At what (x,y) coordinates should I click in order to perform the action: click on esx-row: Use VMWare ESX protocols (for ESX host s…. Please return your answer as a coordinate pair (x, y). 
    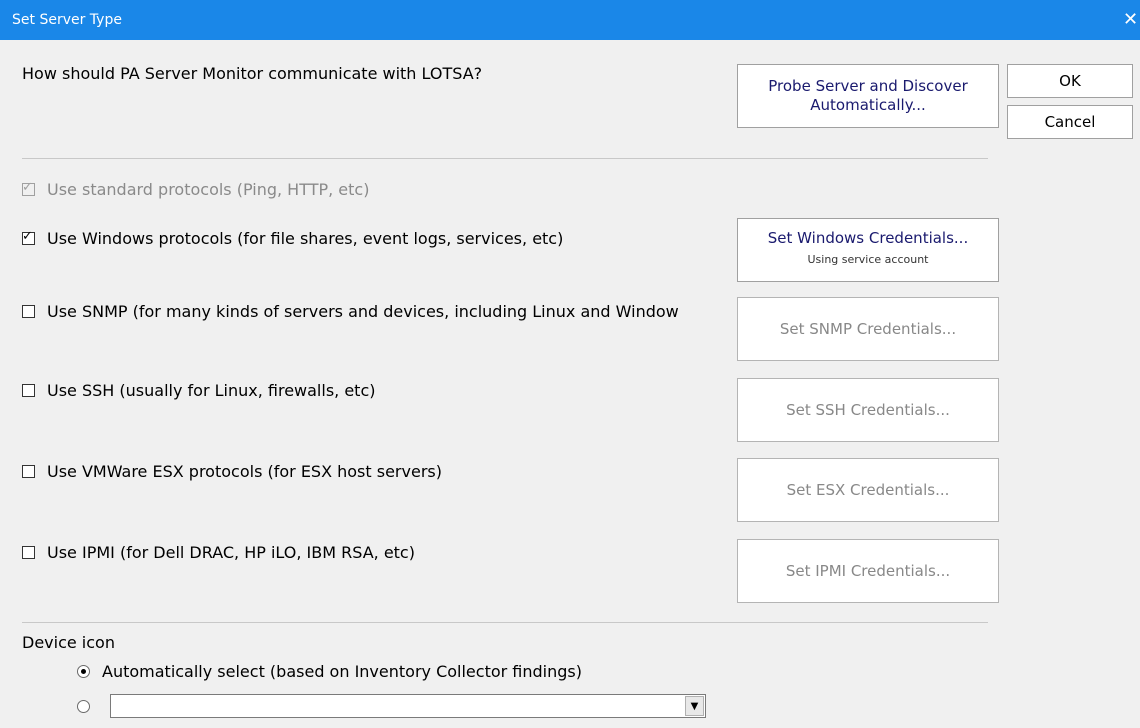
    Looking at the image, I should click on (232, 471).